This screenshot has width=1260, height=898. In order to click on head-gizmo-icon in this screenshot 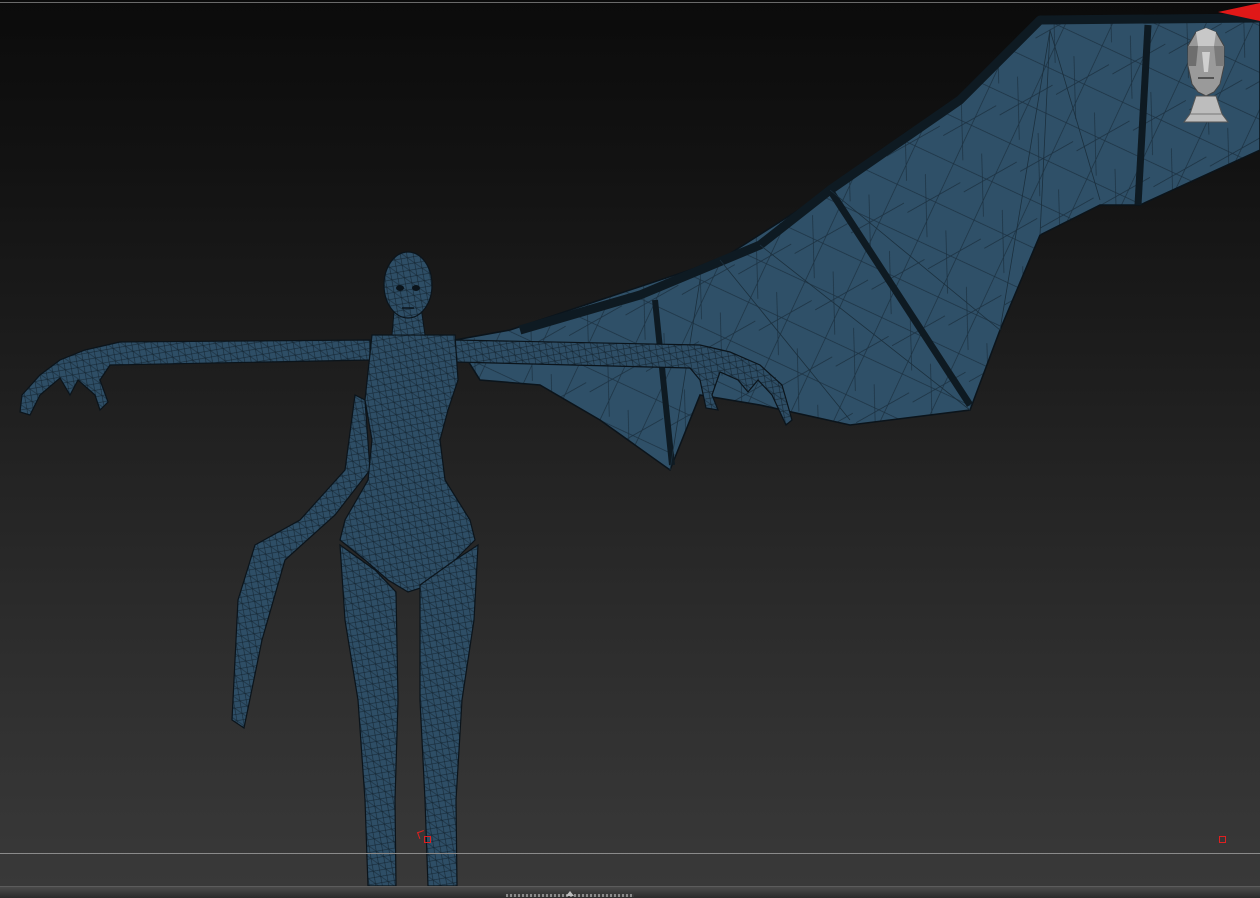, I will do `click(1206, 76)`.